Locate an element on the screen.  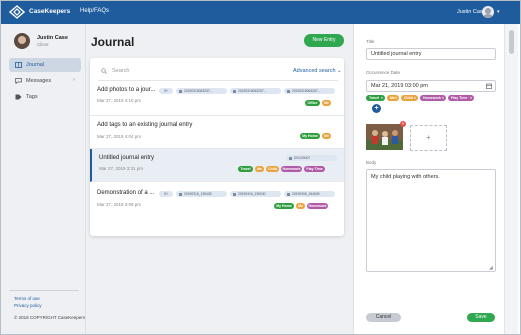
remove-photo-button: × is located at coordinates (403, 124).